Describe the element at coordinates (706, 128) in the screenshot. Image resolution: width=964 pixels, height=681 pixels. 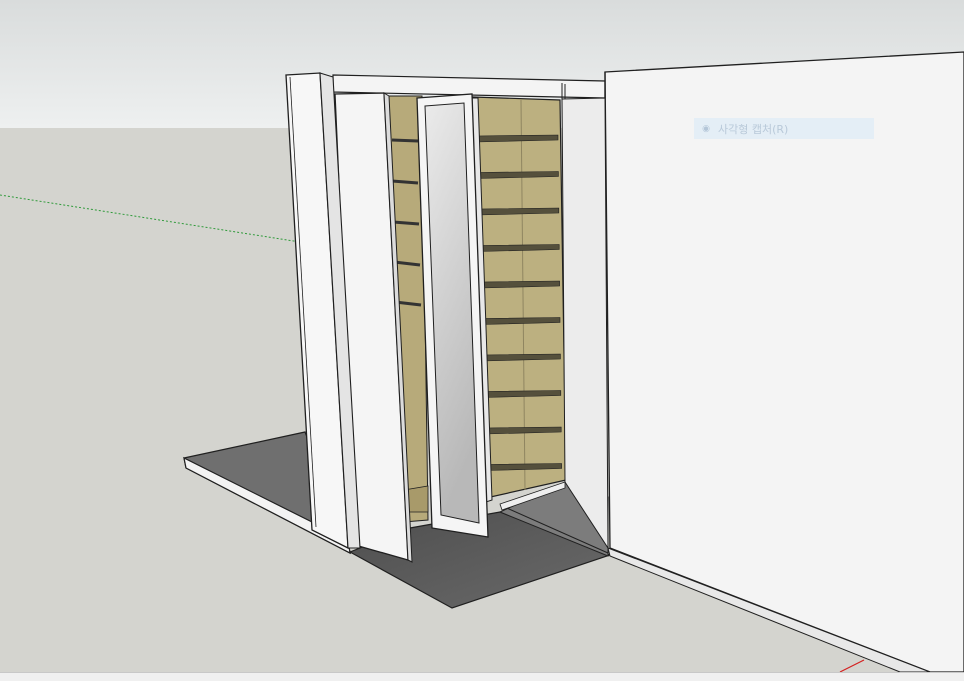
I see `rectangle-capture-icon: ◉` at that location.